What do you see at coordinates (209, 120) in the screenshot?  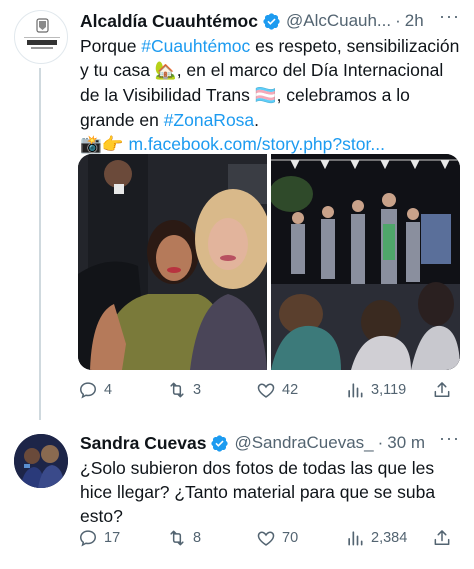 I see `hashtag-link: #ZonaRosa` at bounding box center [209, 120].